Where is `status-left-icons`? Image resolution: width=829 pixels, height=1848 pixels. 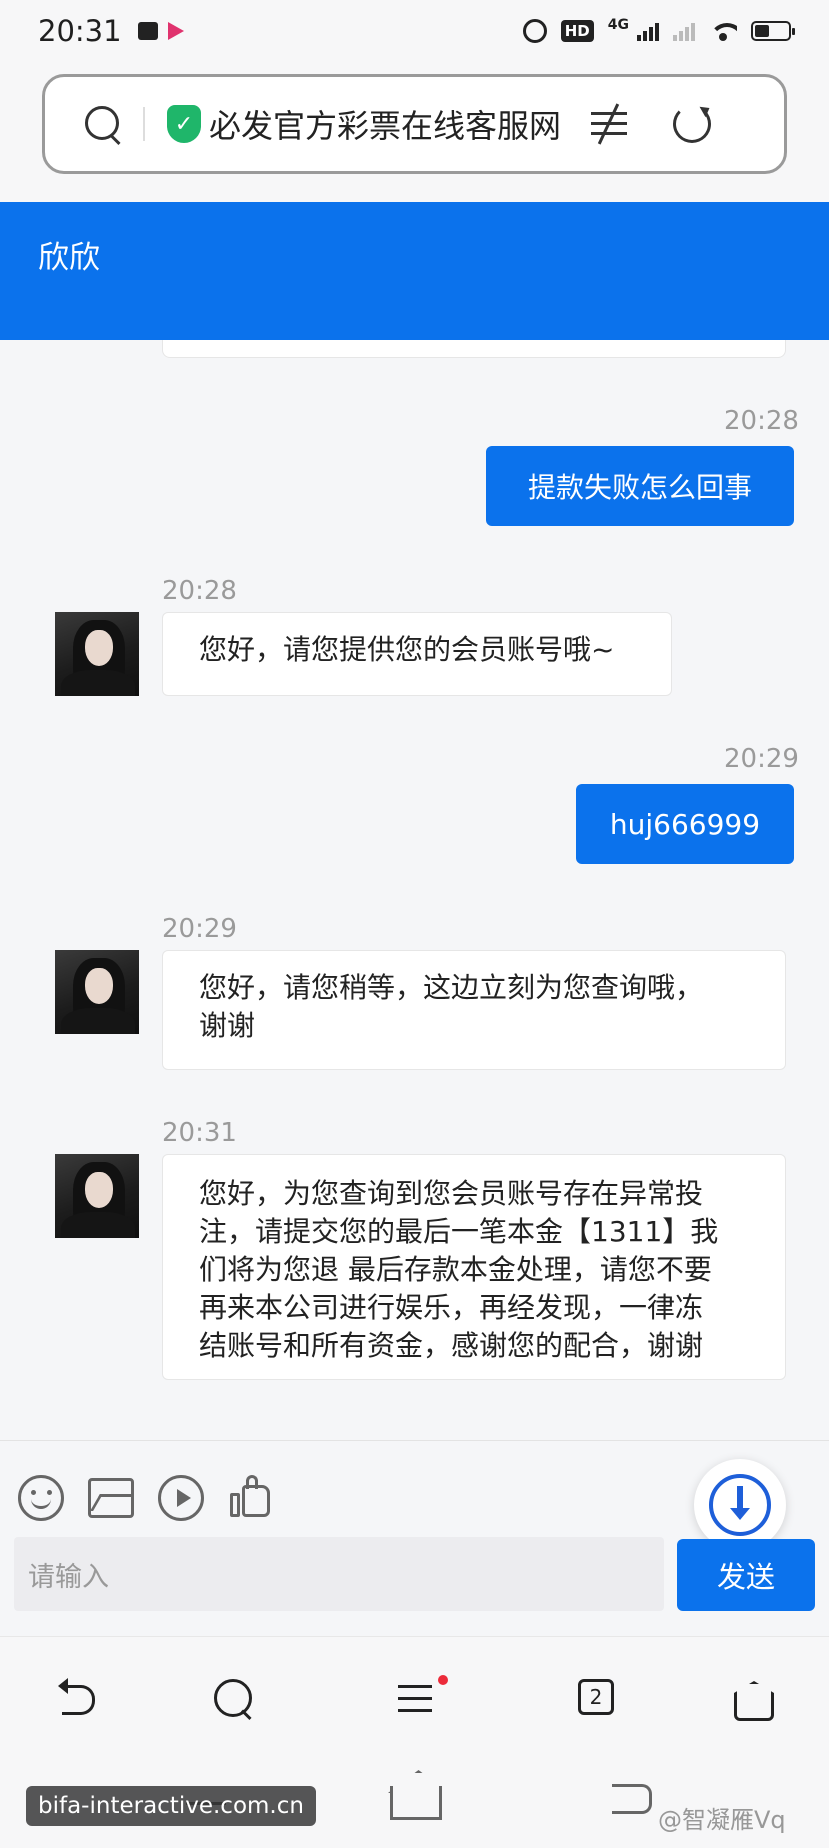
status-left-icons is located at coordinates (160, 31).